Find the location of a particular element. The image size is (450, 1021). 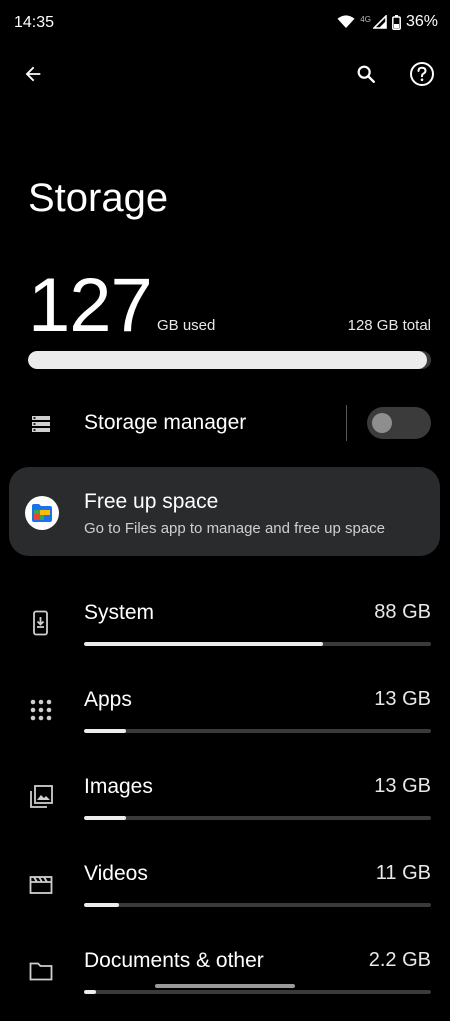

status-time: 14:35 is located at coordinates (34, 22).